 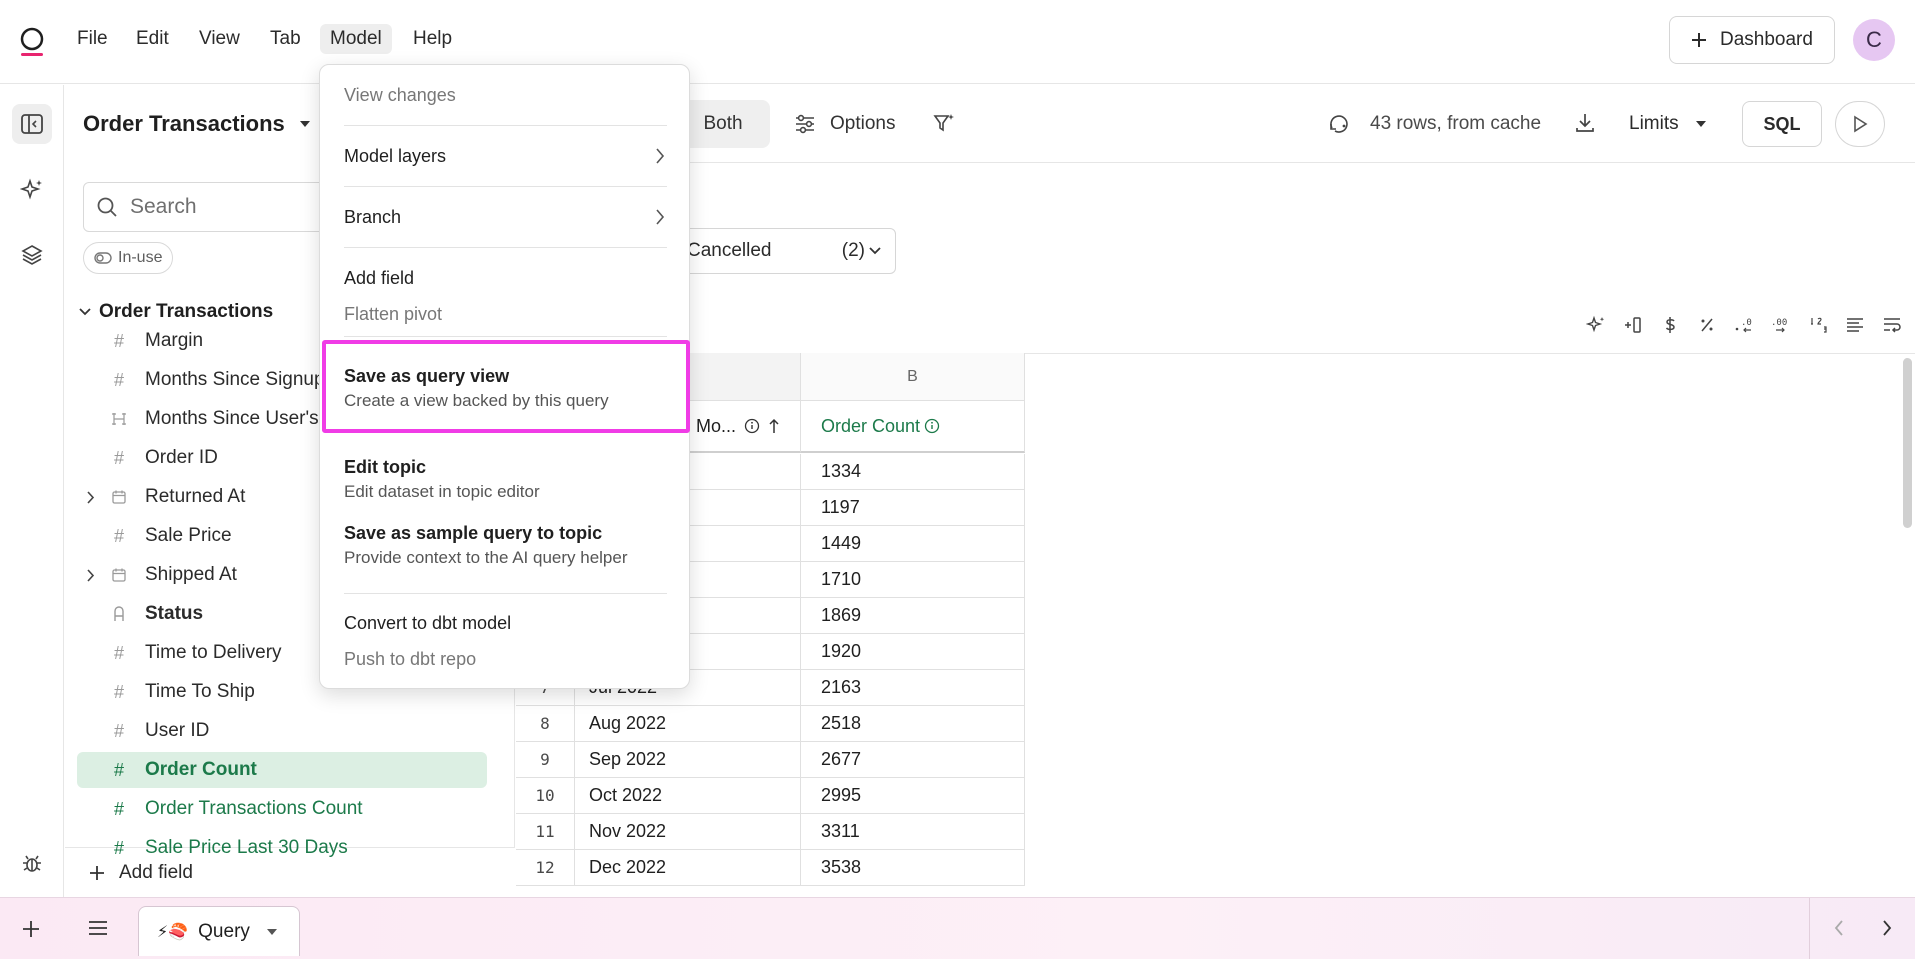 I want to click on menu-edit: Edit, so click(x=152, y=39).